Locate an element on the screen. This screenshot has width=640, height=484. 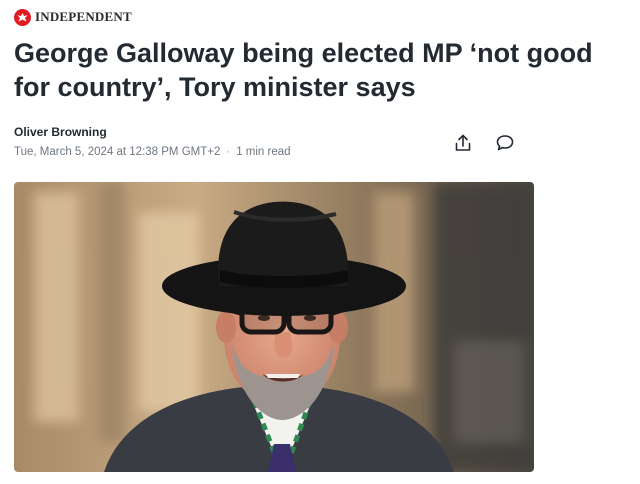
comment-icon is located at coordinates (505, 143).